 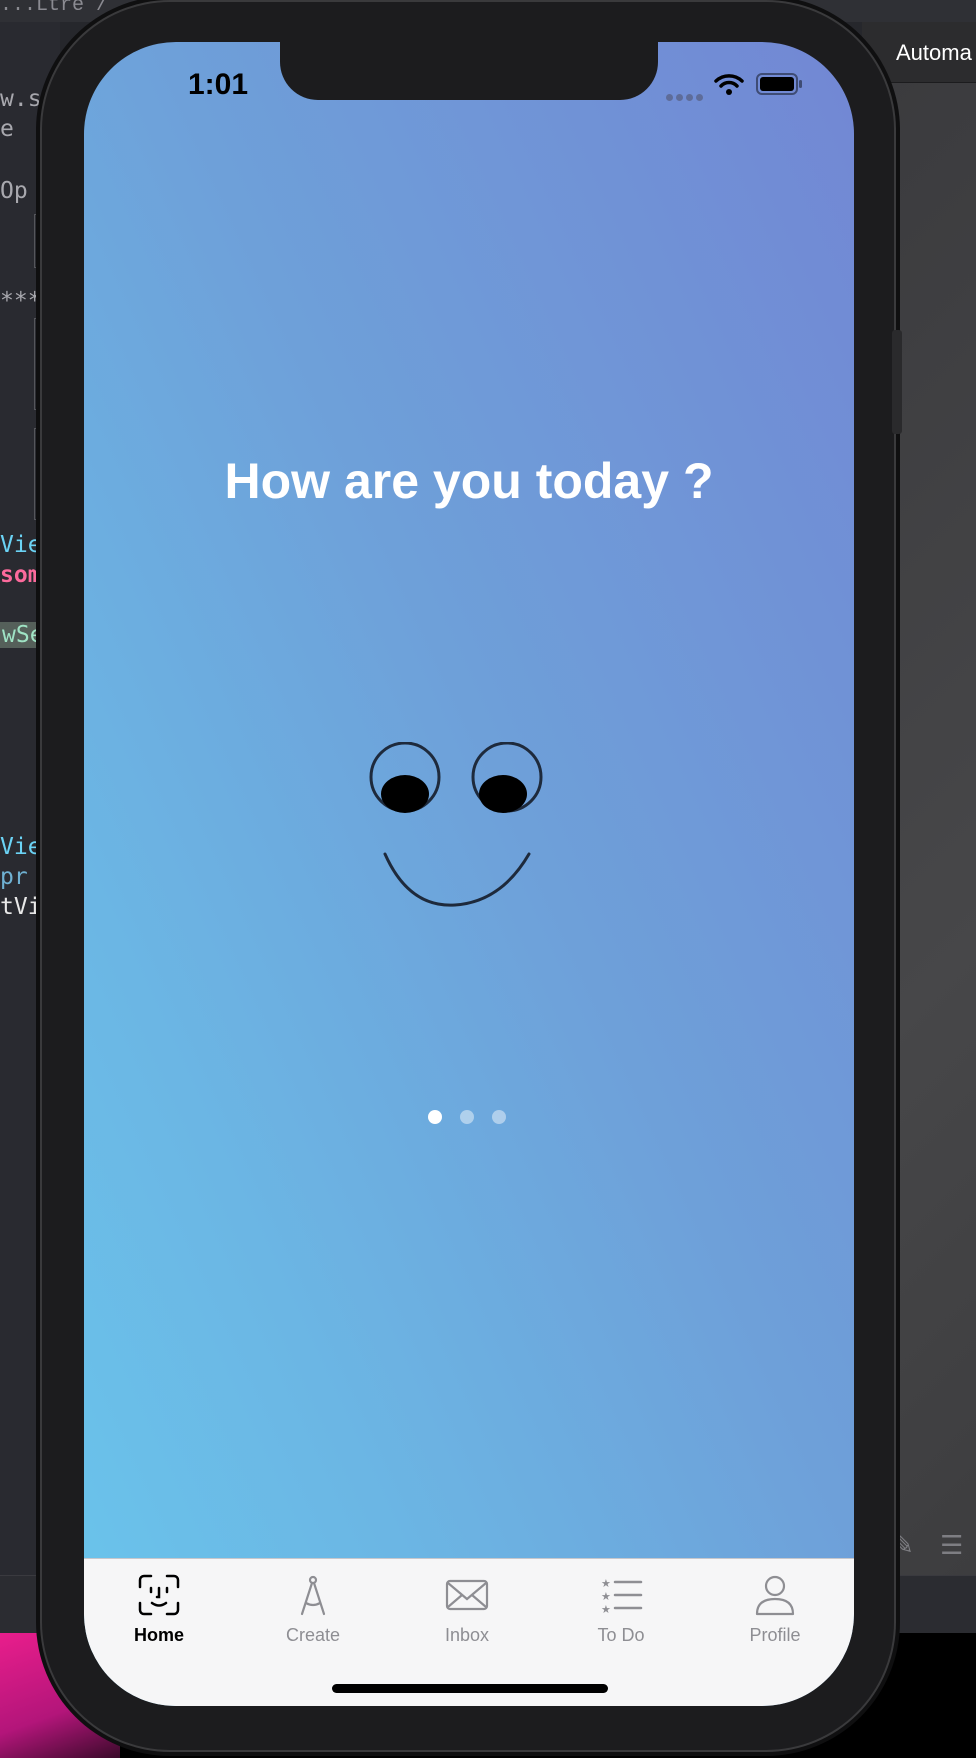 What do you see at coordinates (313, 1618) in the screenshot?
I see `tab-create: Create` at bounding box center [313, 1618].